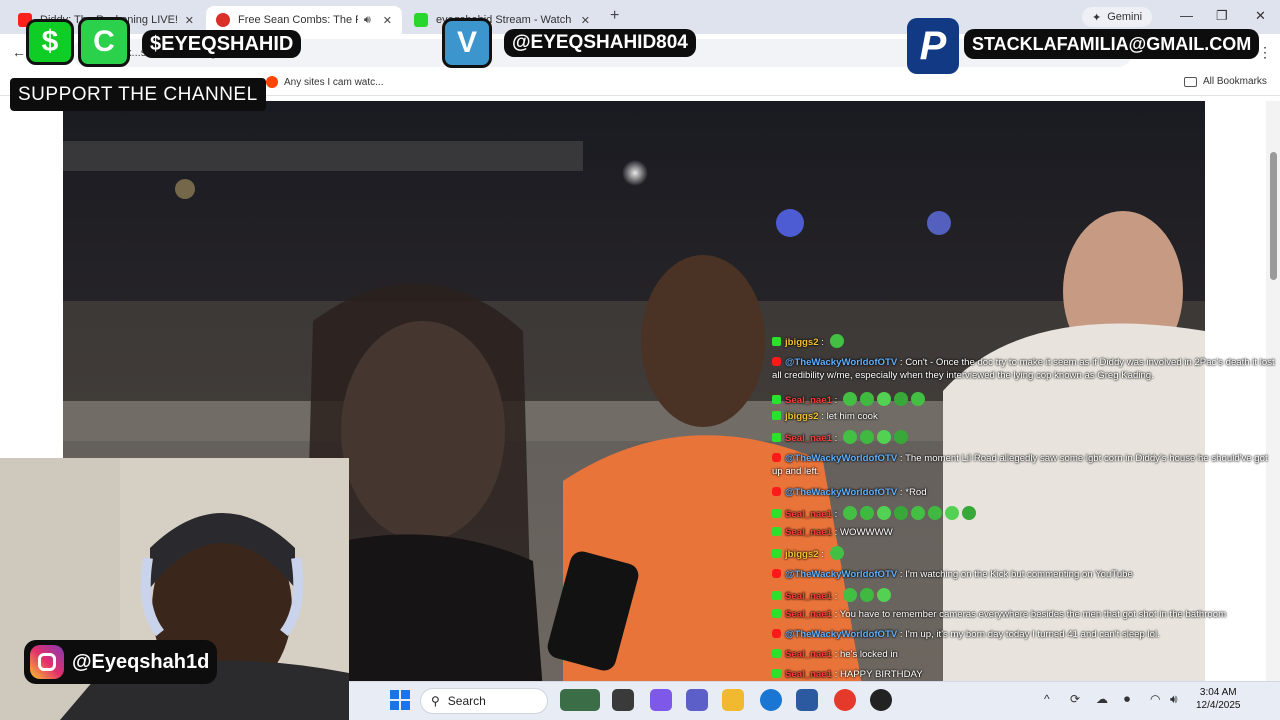  Describe the element at coordinates (1186, 15) in the screenshot. I see `minimize-icon: —` at that location.